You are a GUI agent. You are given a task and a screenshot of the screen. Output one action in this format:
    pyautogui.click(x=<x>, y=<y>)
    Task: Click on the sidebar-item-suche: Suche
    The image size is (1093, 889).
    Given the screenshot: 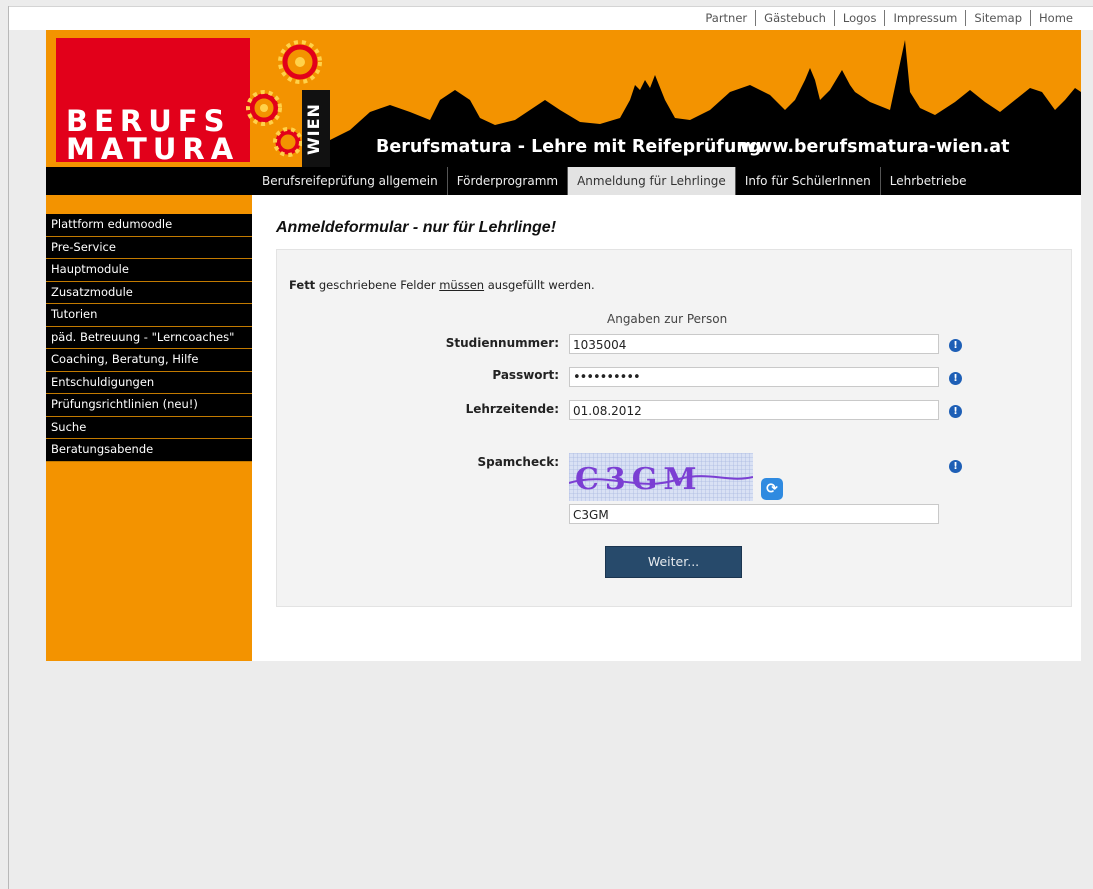 What is the action you would take?
    pyautogui.click(x=149, y=427)
    